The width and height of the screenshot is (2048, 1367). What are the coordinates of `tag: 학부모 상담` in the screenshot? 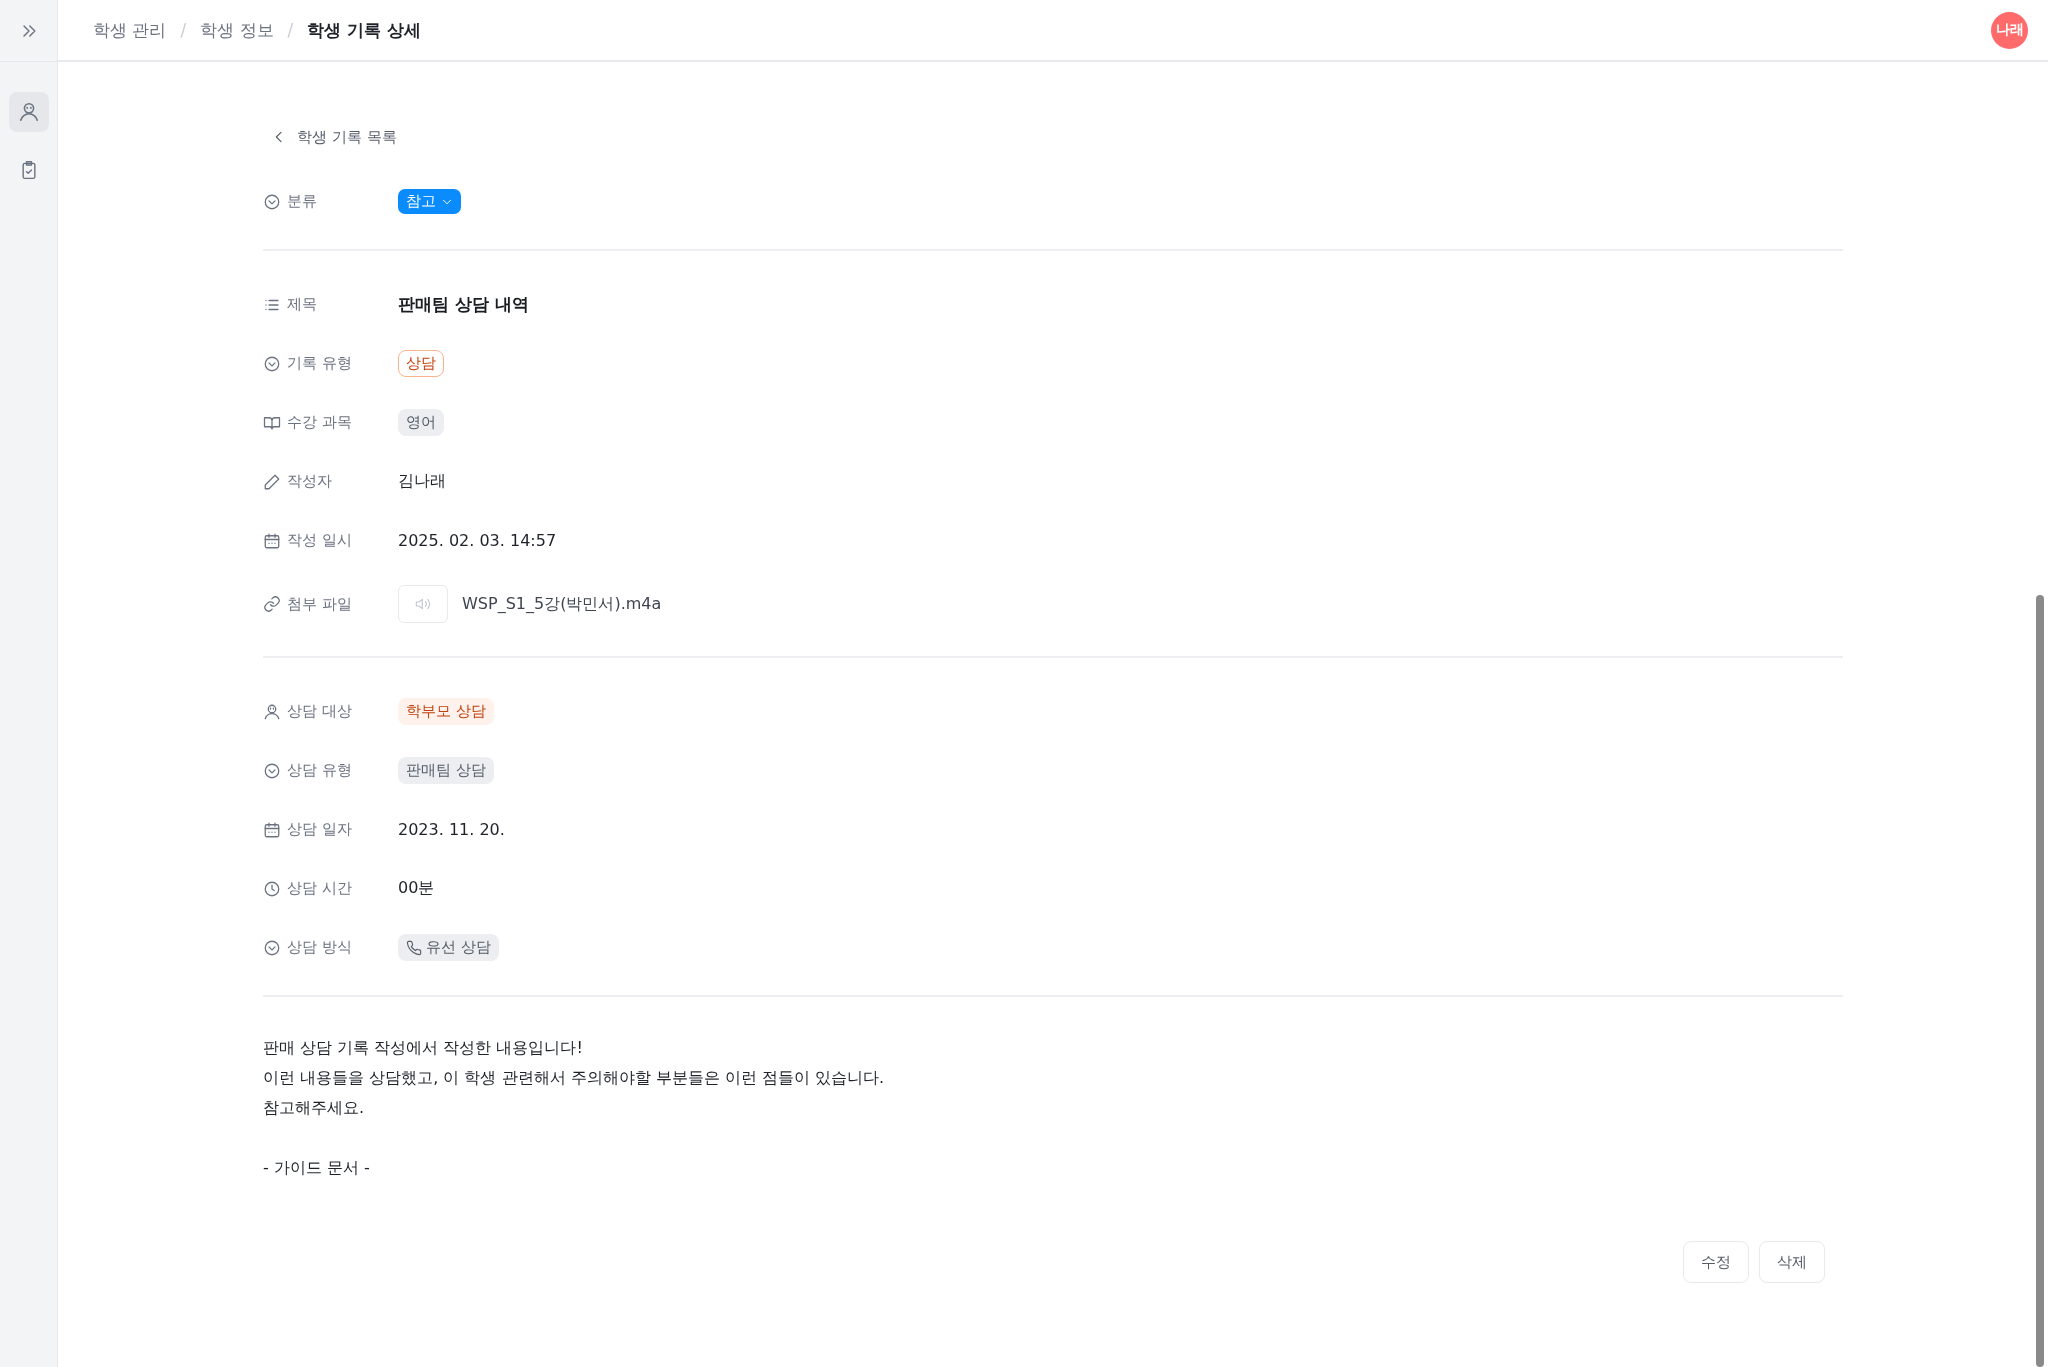 It's located at (446, 711).